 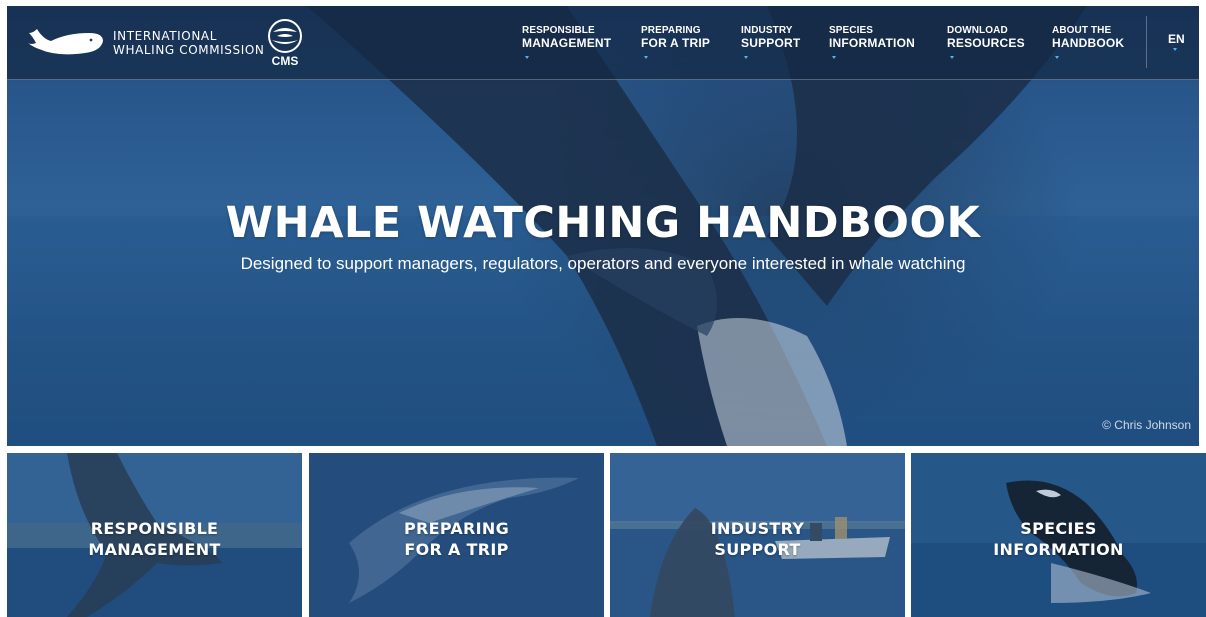 I want to click on tile-label: RESPONSIBLE MANAGEMENT, so click(x=154, y=539).